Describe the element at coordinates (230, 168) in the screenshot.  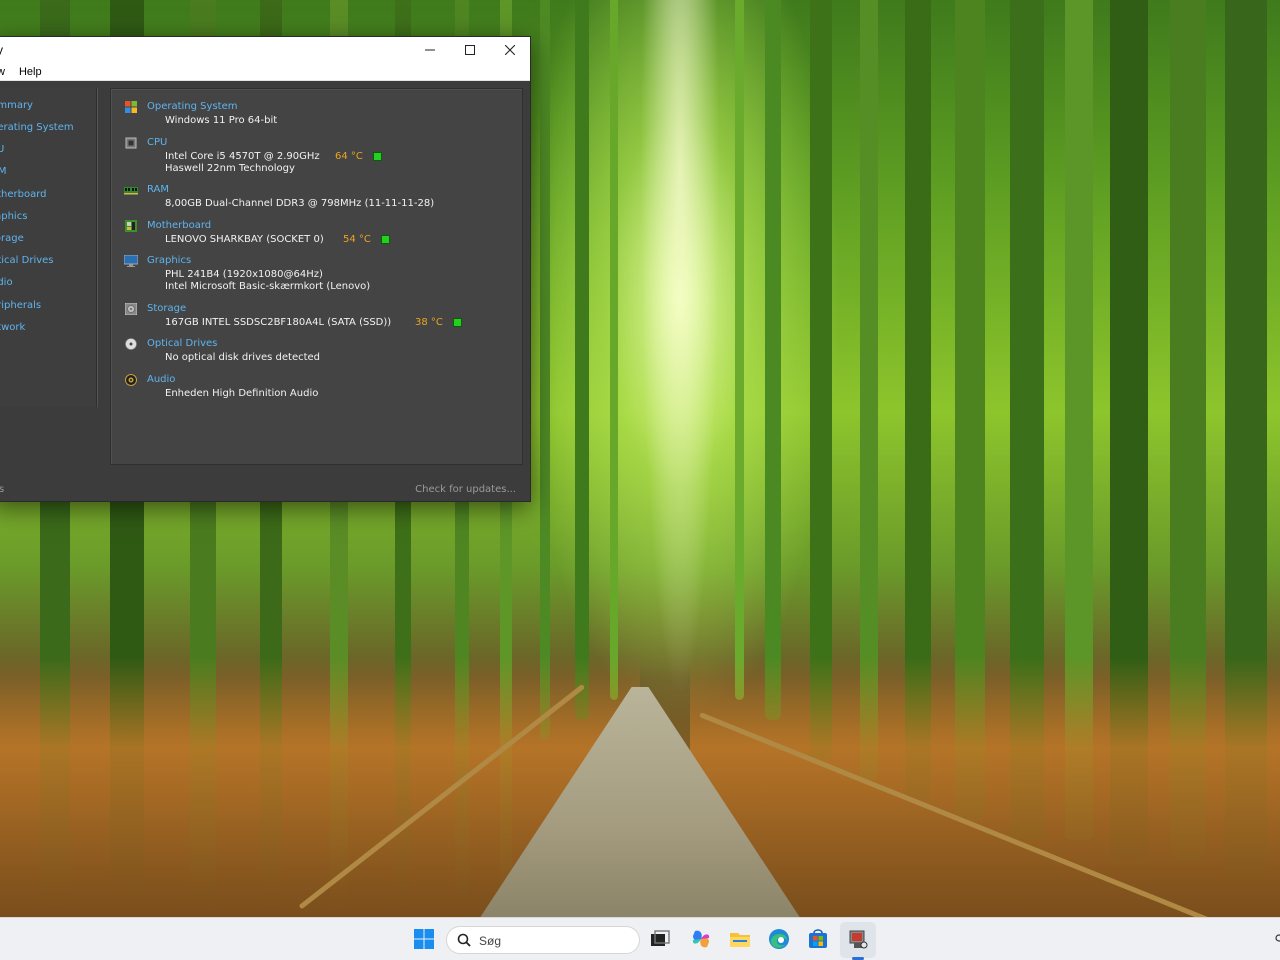
I see `cpu-technology: Haswell 22nm Technology` at that location.